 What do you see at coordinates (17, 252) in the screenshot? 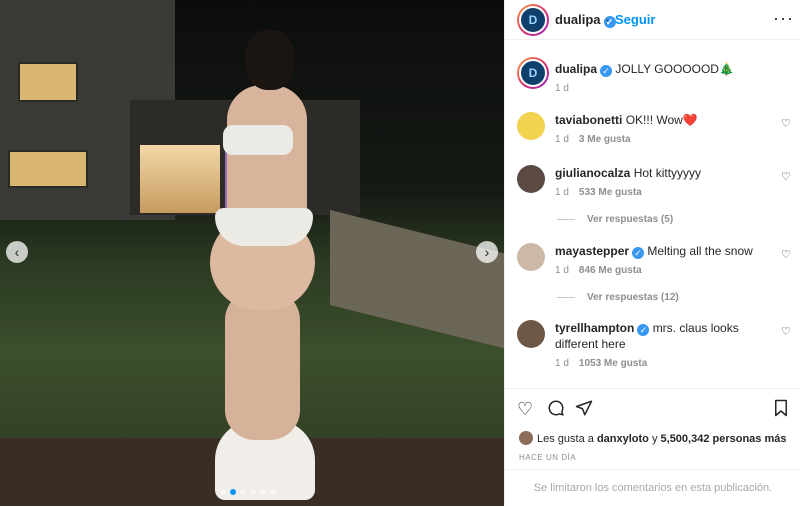
I see `carousel-prev-button: ‹` at bounding box center [17, 252].